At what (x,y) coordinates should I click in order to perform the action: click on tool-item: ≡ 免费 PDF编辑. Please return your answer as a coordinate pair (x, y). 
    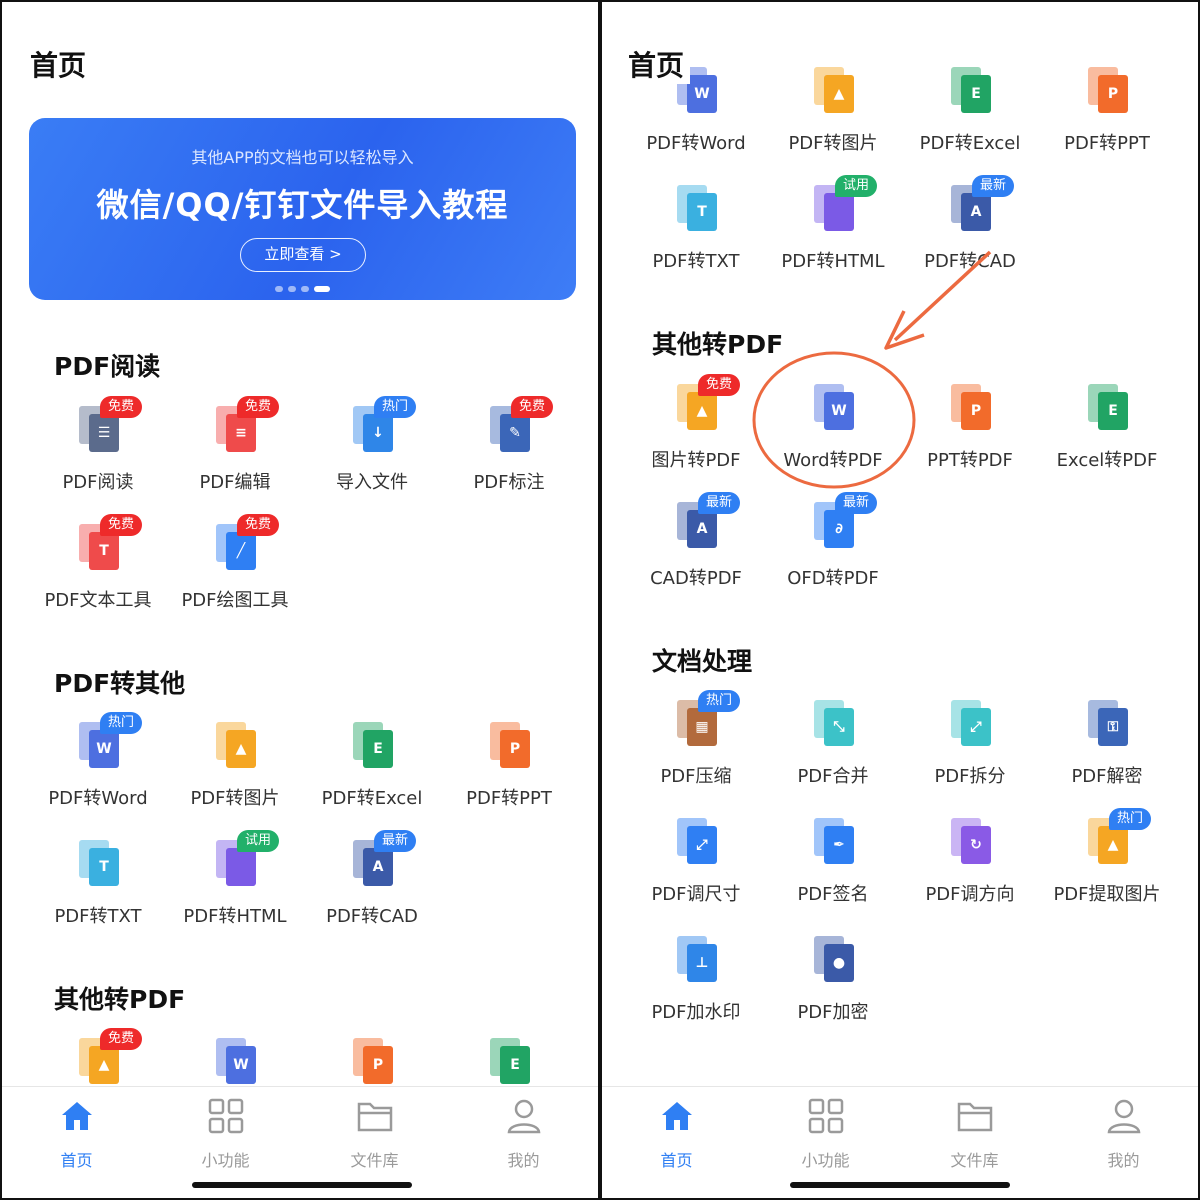
    Looking at the image, I should click on (235, 455).